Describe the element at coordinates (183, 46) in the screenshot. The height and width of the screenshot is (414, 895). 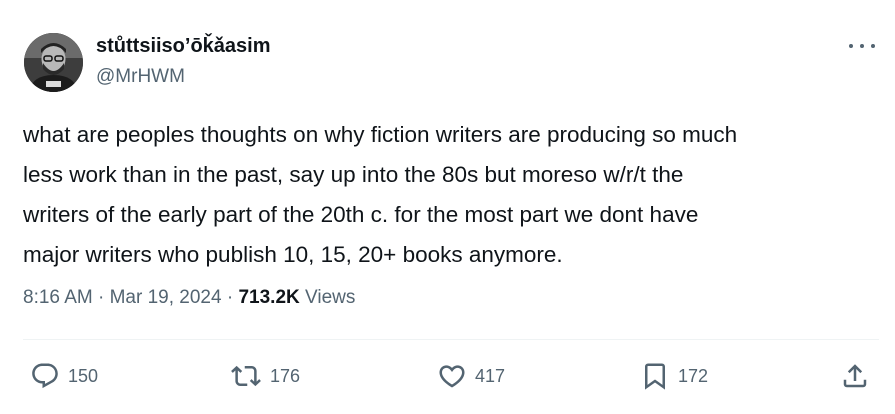
I see `author-display-name: stůttsiiso’ōǩǎasim` at that location.